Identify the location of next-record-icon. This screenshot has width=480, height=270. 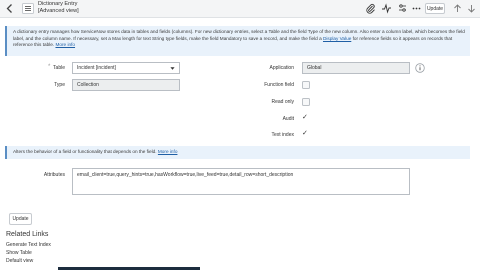
(471, 8).